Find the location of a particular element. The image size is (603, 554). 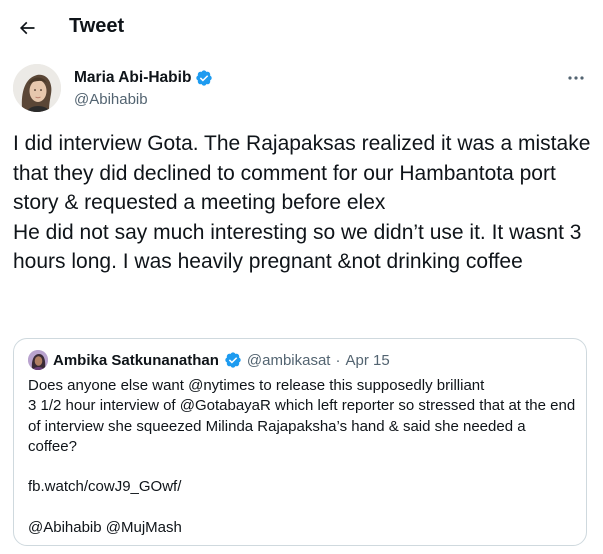

arrow-left-icon is located at coordinates (27, 28).